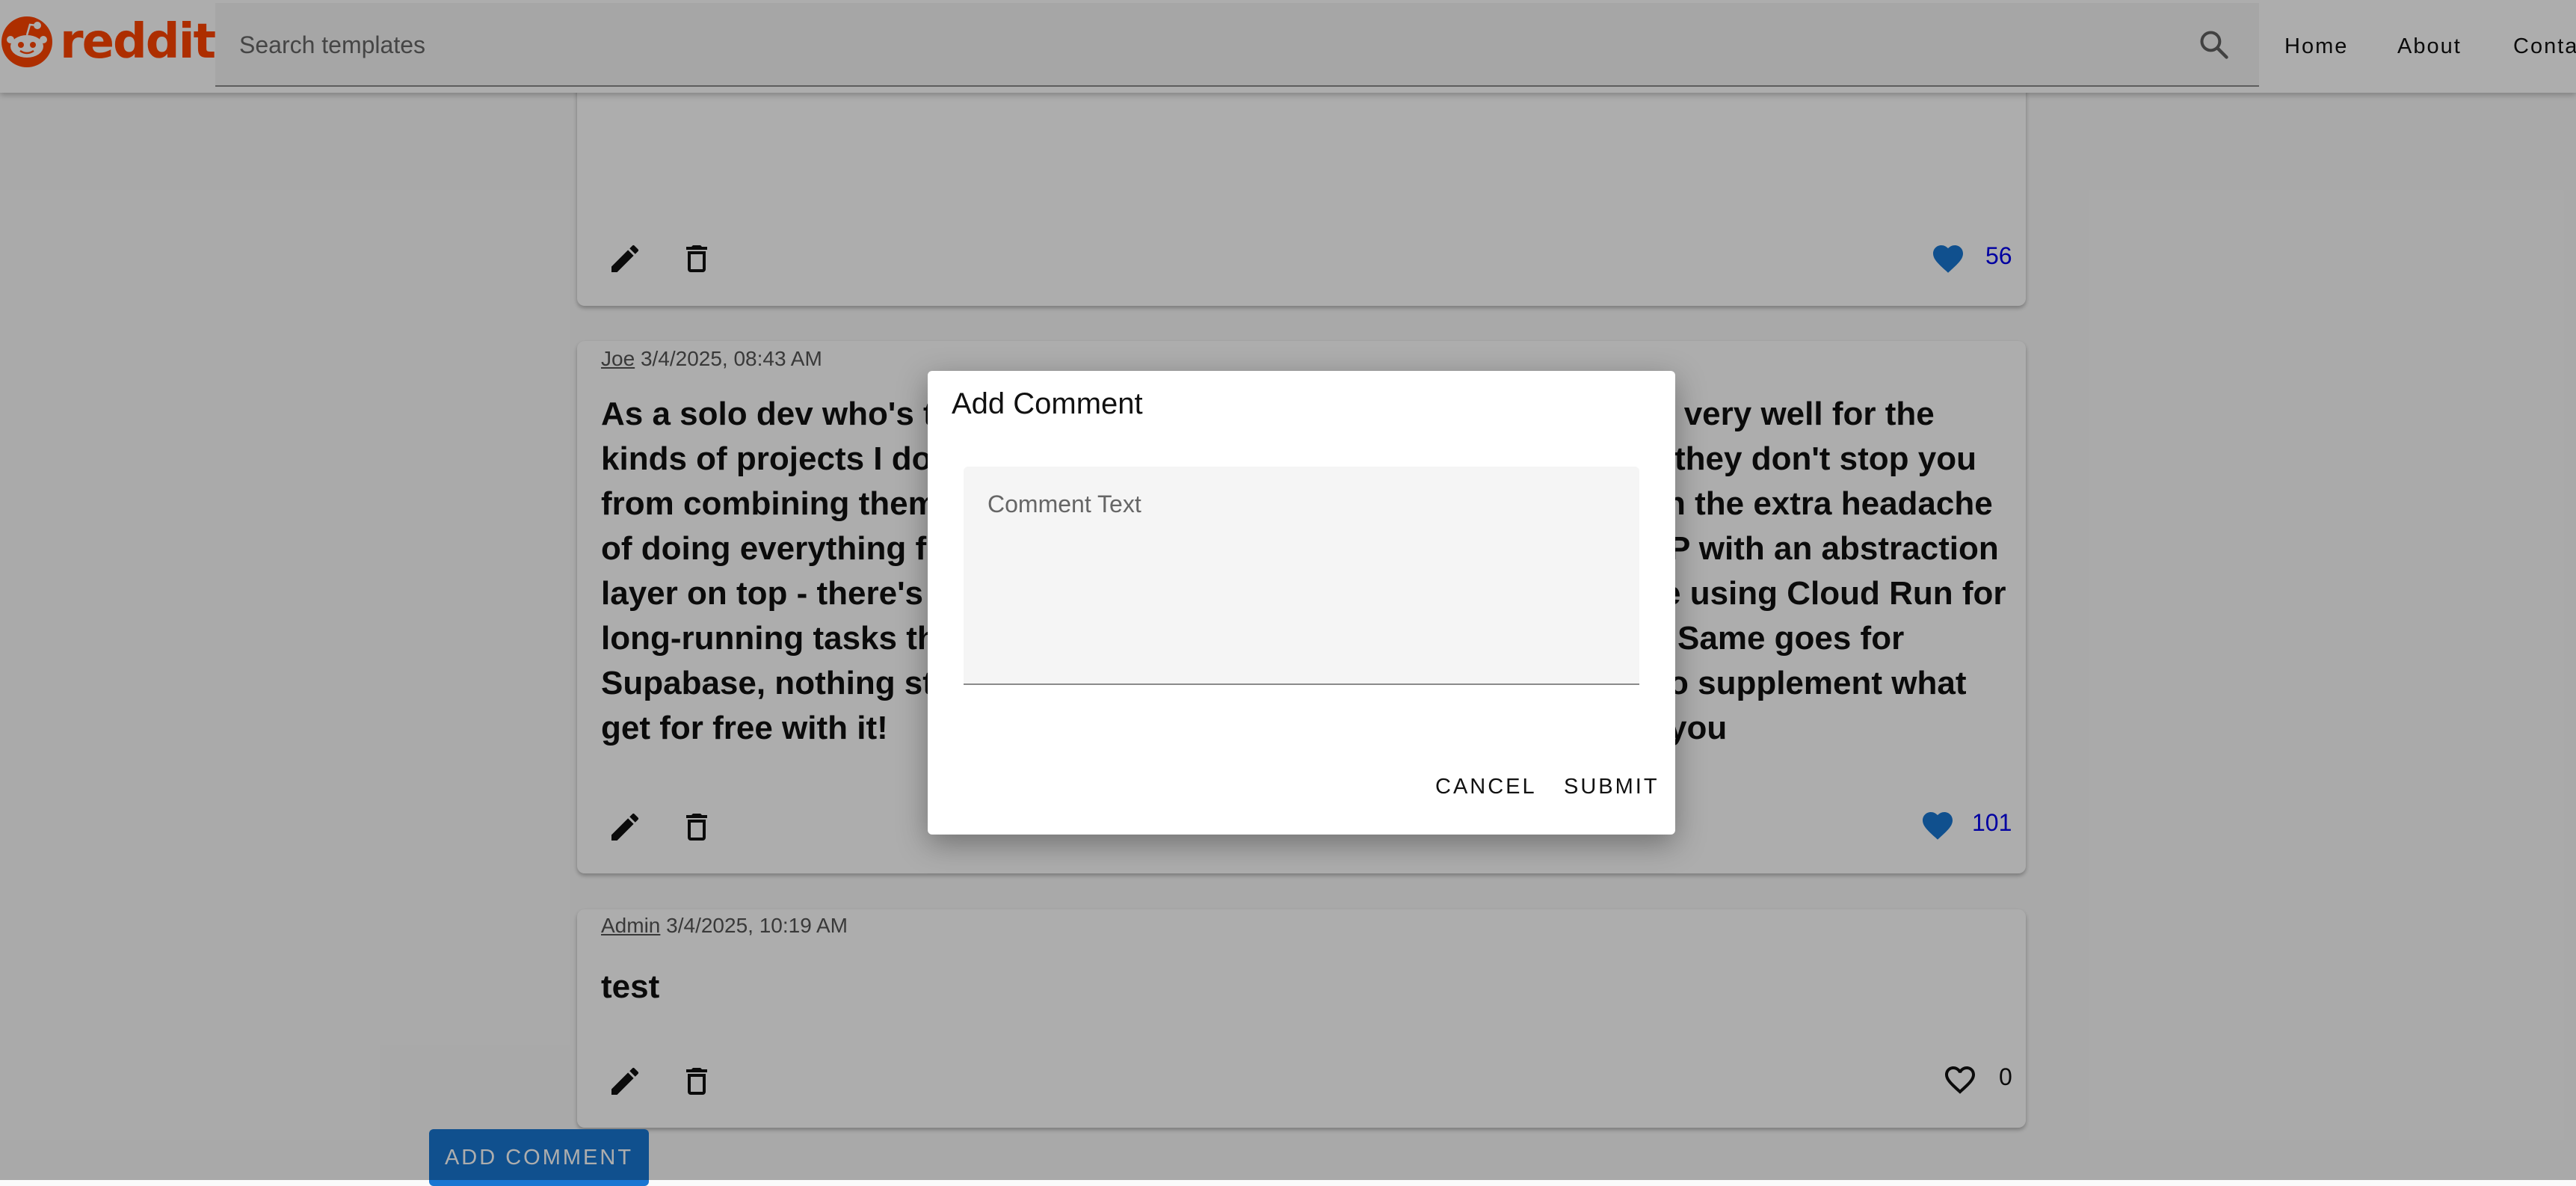 Image resolution: width=2576 pixels, height=1186 pixels. Describe the element at coordinates (1486, 787) in the screenshot. I see `cancel-button: CANCEL` at that location.